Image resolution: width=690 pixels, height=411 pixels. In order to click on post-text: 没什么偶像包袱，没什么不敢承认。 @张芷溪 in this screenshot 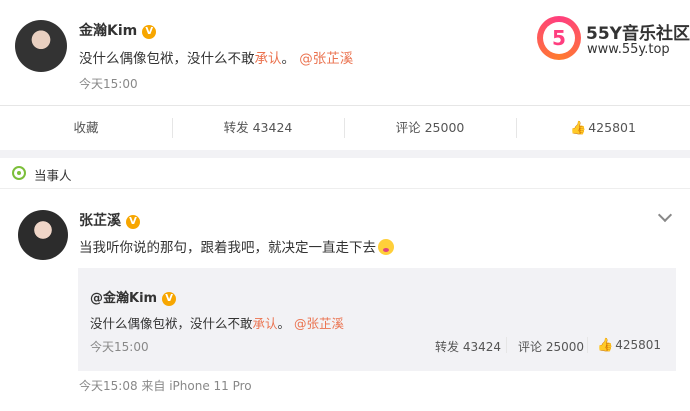, I will do `click(216, 57)`.